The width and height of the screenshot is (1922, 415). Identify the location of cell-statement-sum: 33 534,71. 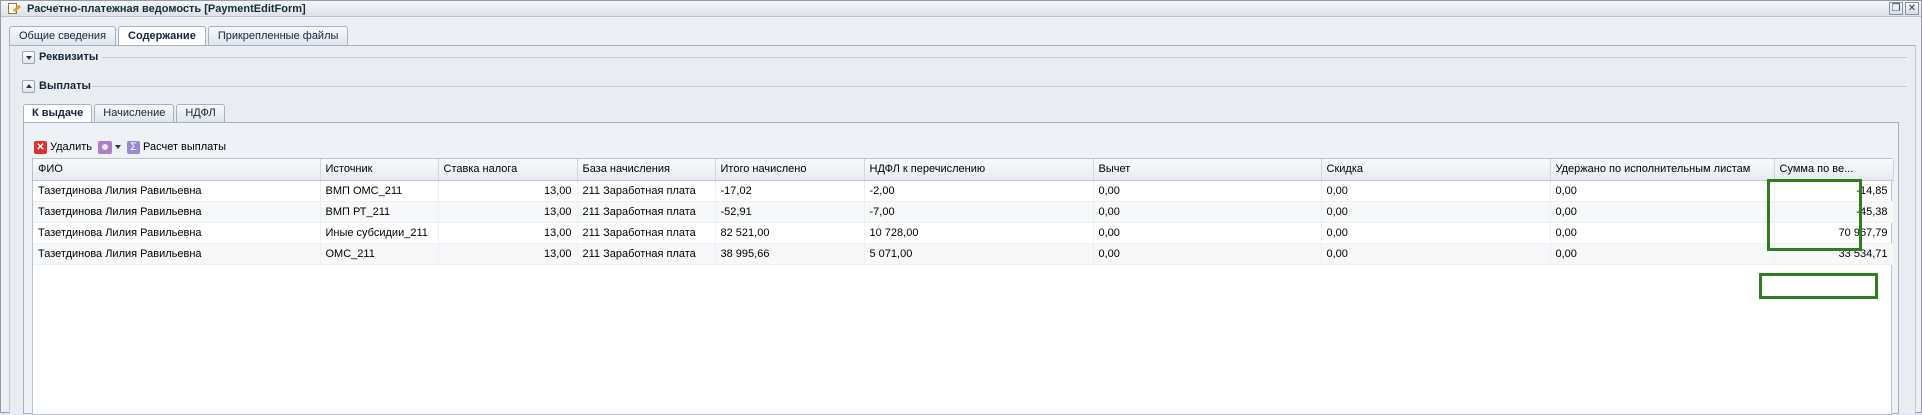
(1834, 254).